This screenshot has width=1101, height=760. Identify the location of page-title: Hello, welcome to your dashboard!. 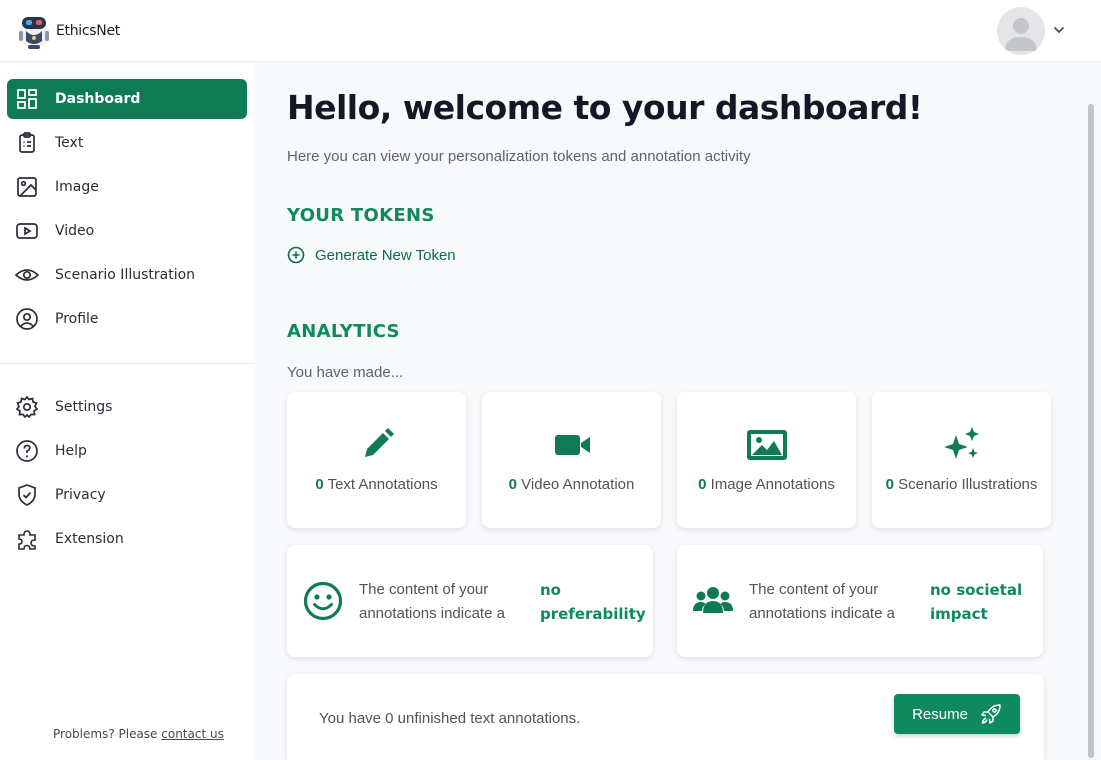
(605, 107).